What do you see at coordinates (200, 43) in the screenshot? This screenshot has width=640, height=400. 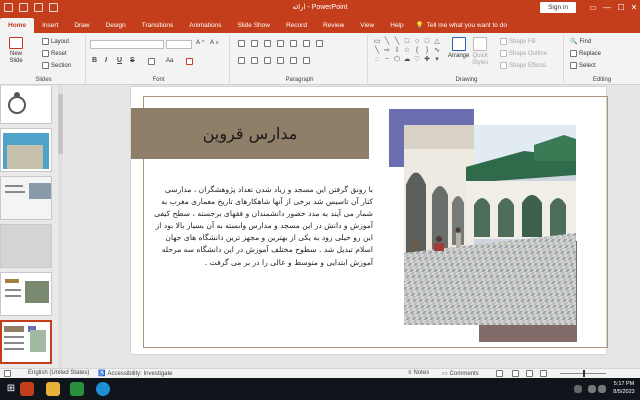 I see `grow-font-icon: A ^` at bounding box center [200, 43].